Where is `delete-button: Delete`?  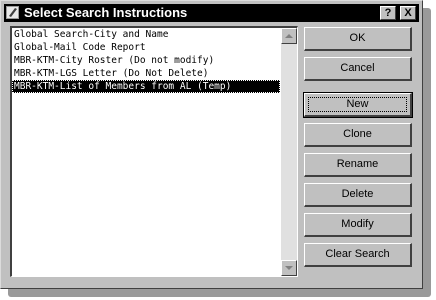 delete-button: Delete is located at coordinates (358, 195).